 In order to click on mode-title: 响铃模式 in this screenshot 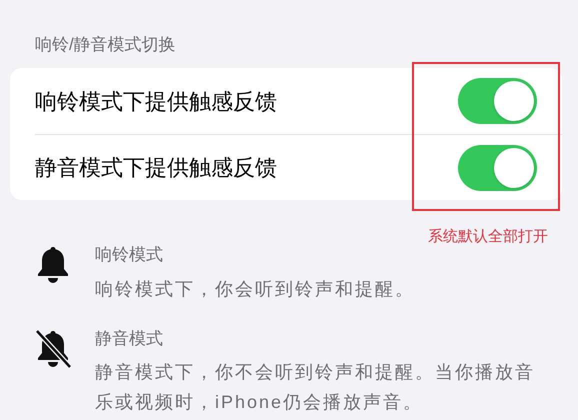, I will do `click(129, 255)`.